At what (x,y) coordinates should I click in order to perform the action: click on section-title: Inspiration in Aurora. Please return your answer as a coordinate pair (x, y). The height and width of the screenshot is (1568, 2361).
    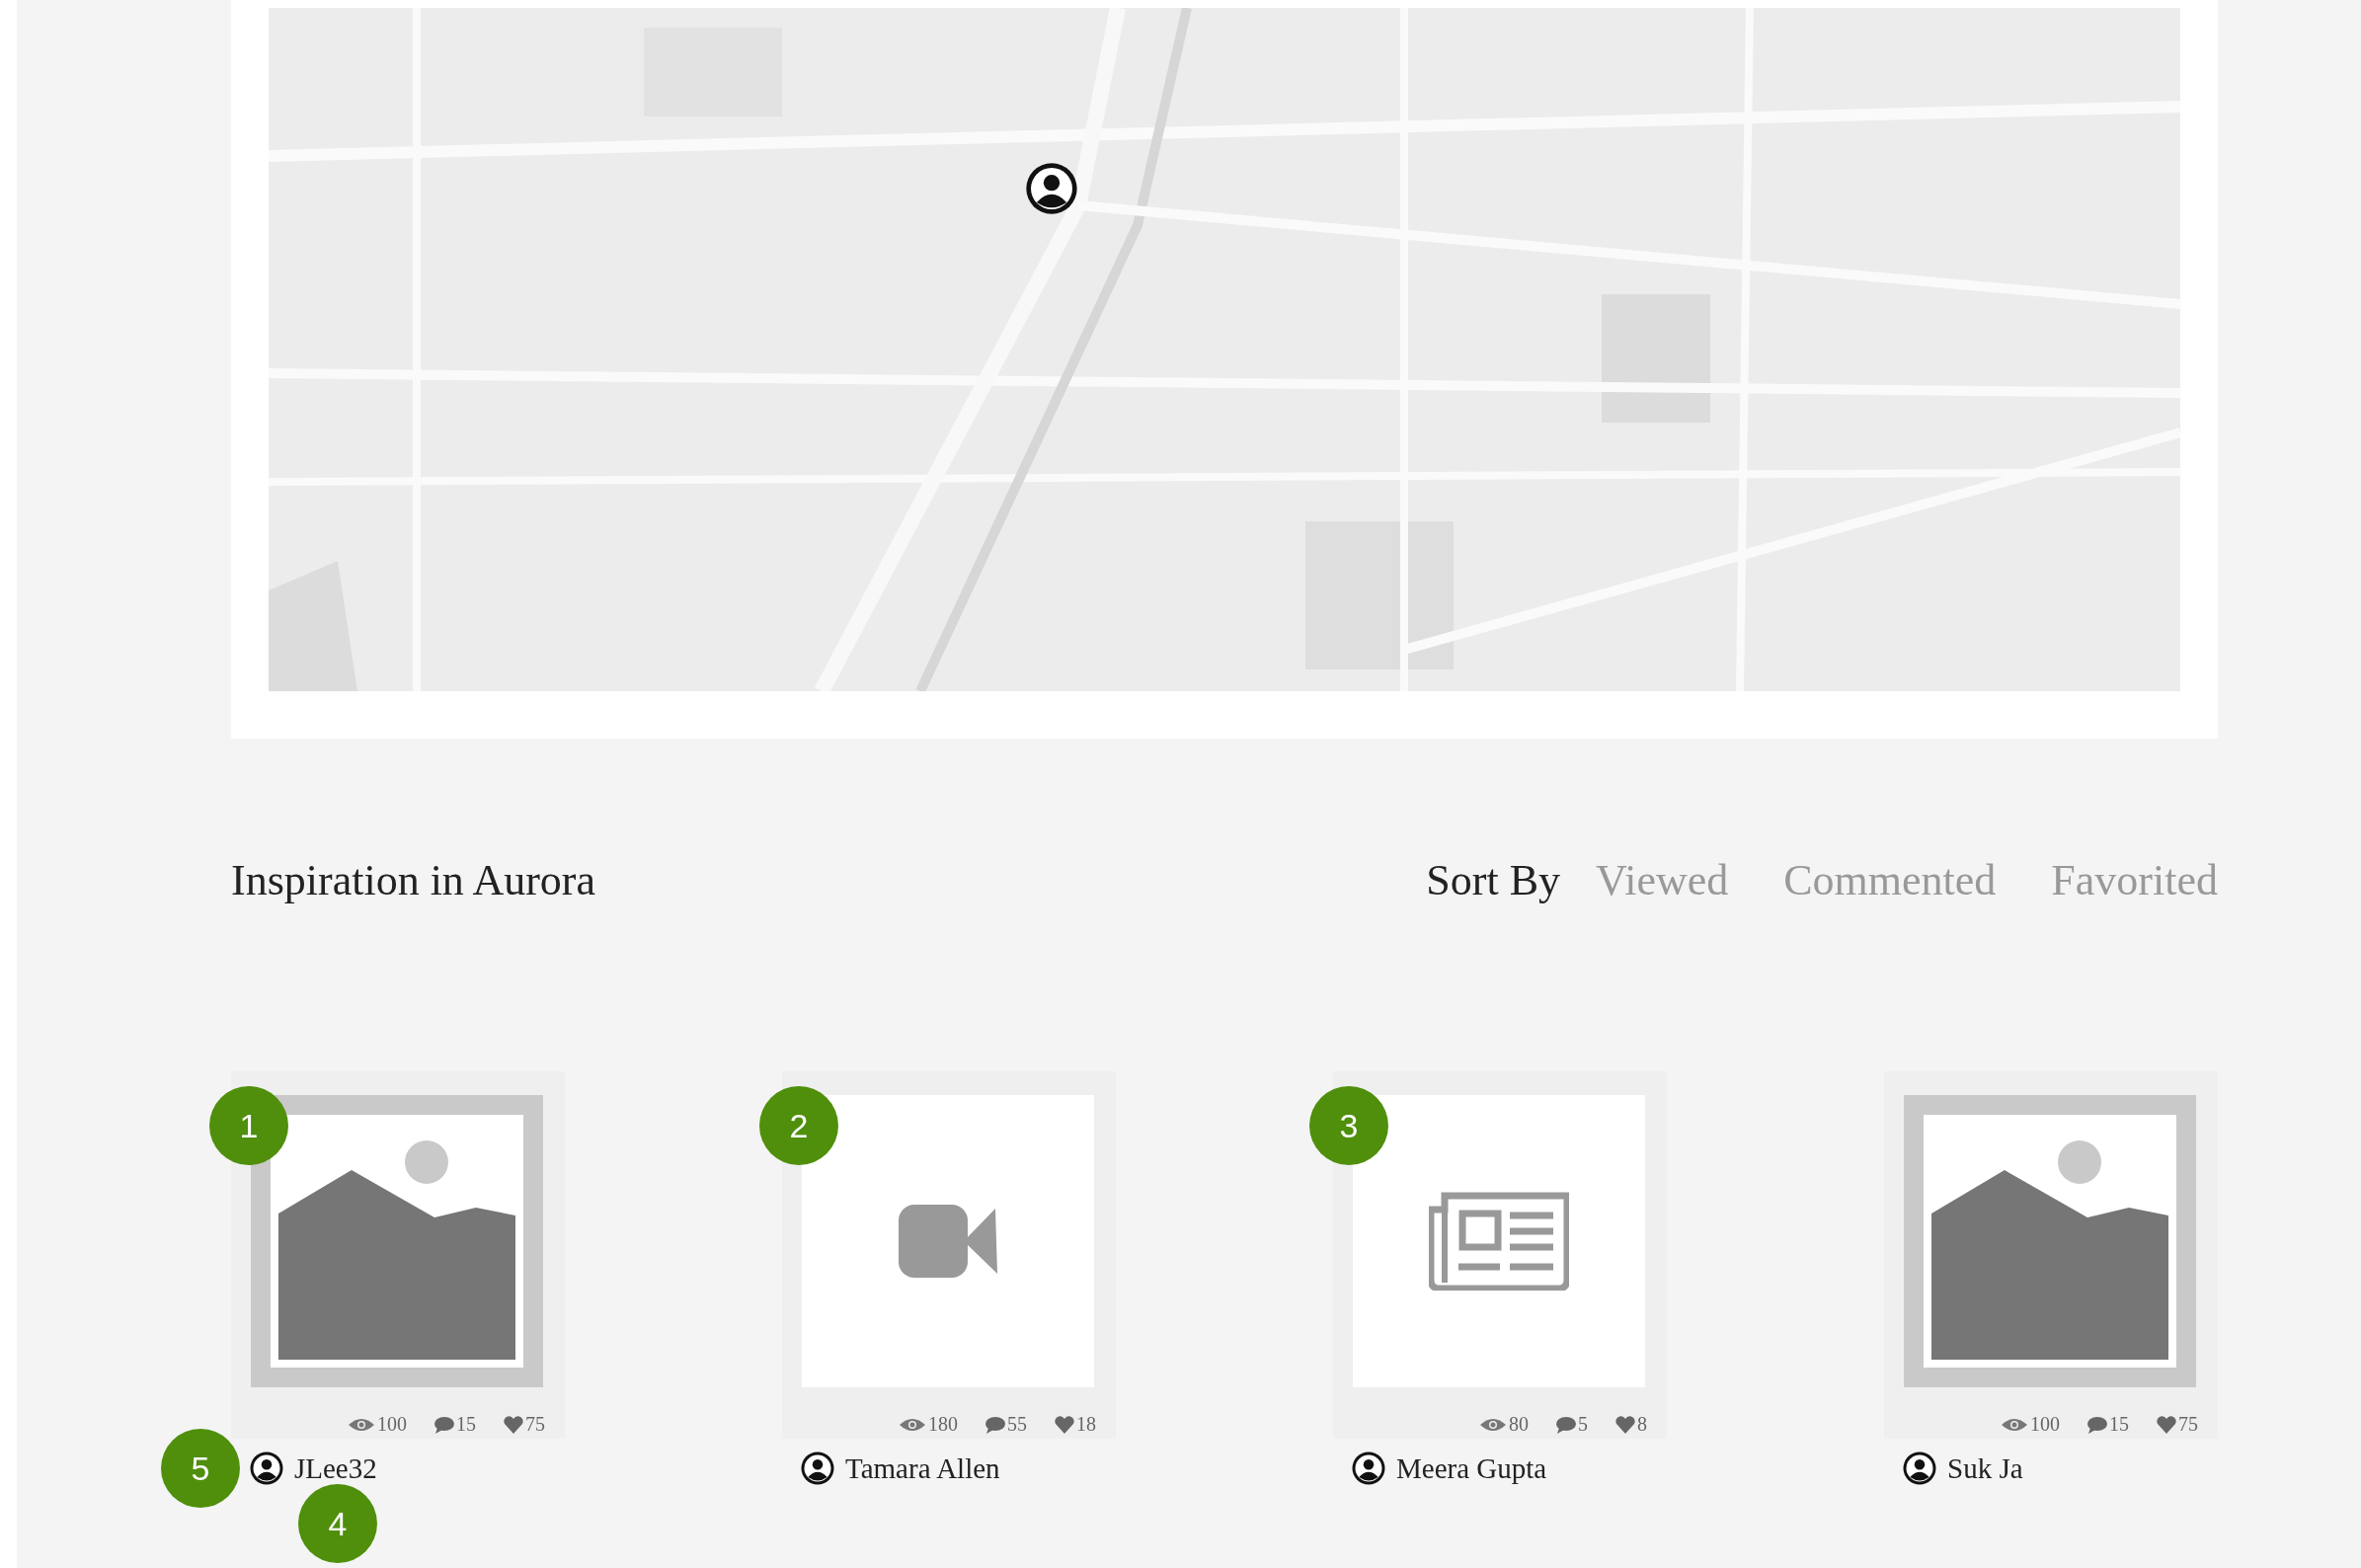
    Looking at the image, I should click on (413, 880).